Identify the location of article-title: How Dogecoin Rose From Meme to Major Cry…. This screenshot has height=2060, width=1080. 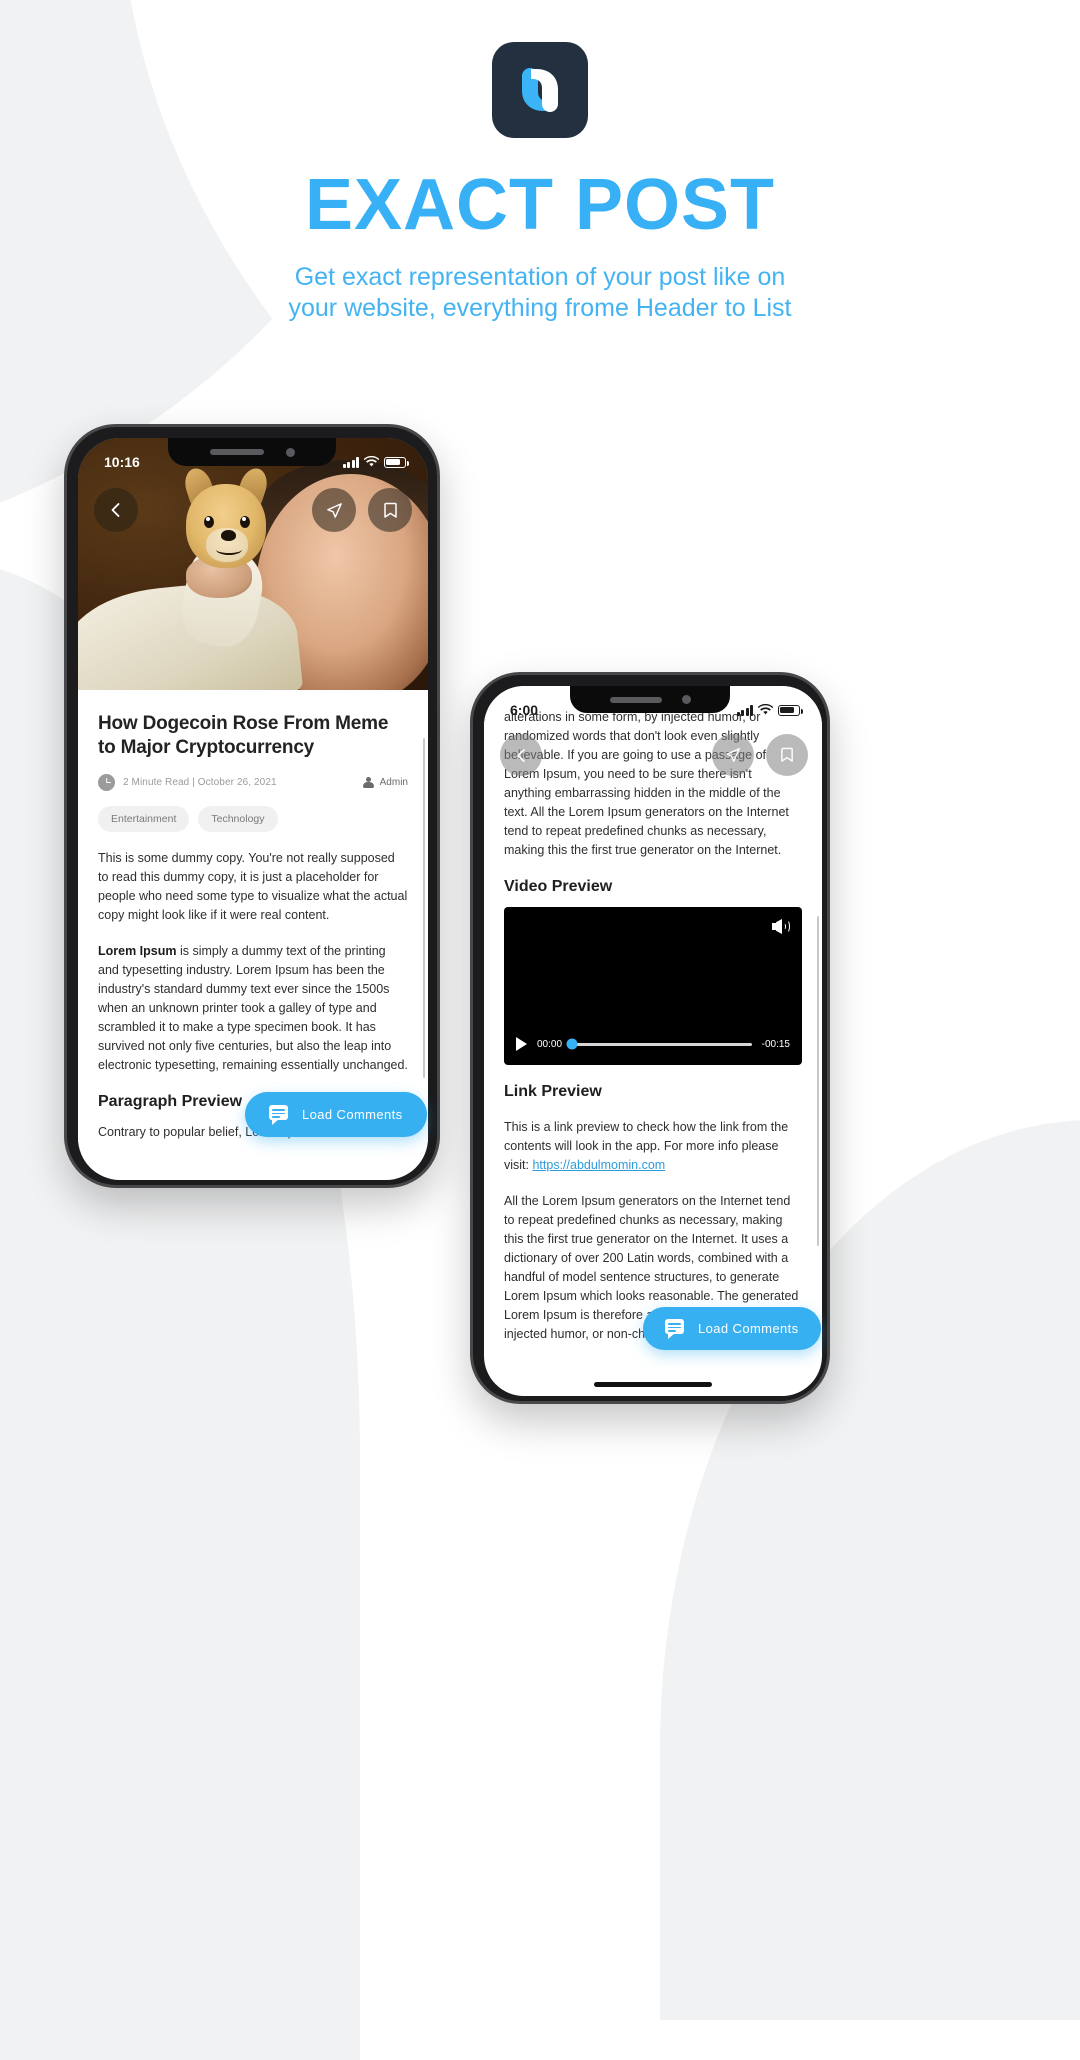
(243, 736).